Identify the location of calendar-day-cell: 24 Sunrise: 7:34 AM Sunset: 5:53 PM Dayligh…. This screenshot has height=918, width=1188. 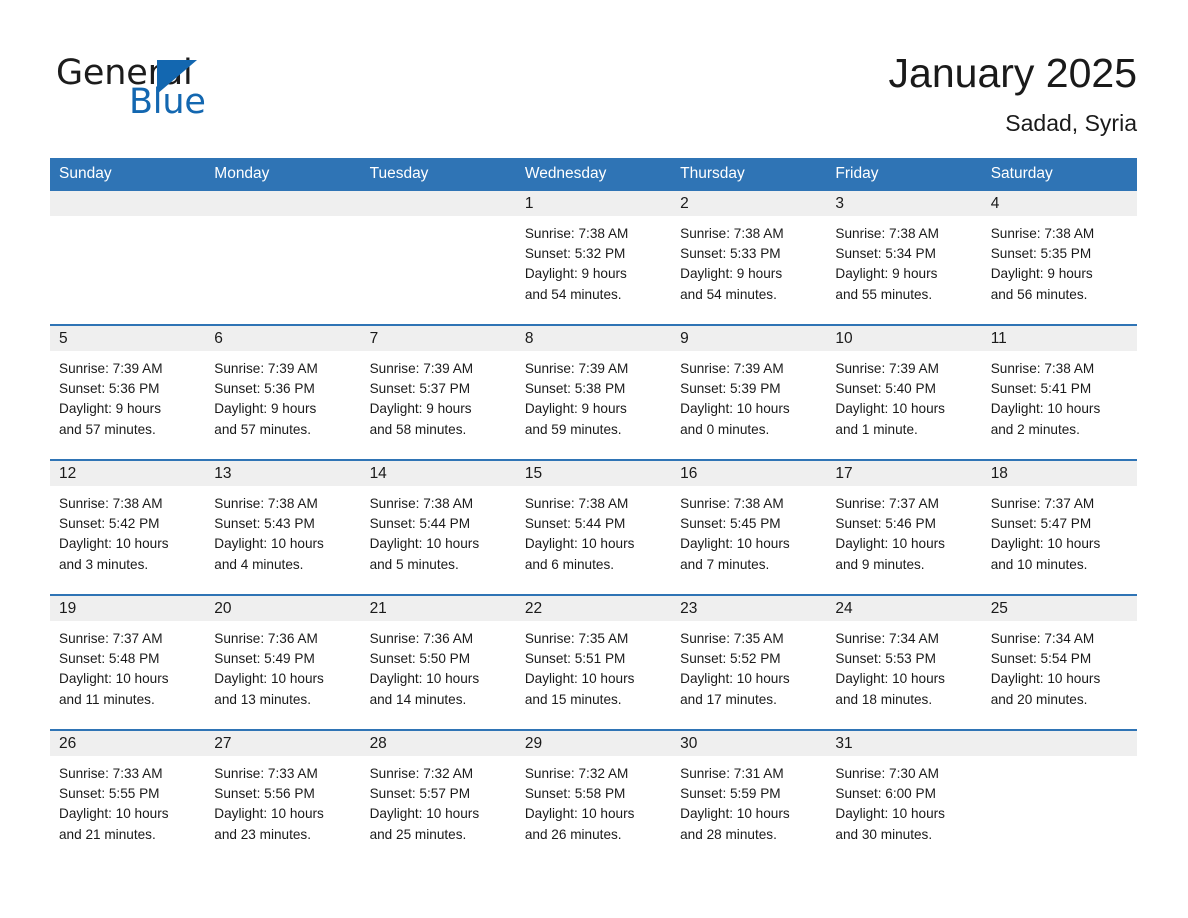
(904, 662).